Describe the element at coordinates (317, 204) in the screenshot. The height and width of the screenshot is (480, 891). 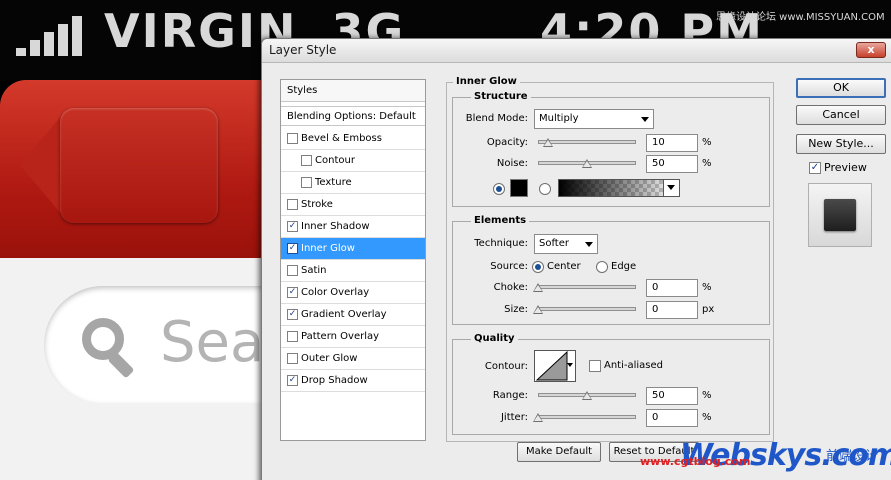
I see `style-item-label: Stroke` at that location.